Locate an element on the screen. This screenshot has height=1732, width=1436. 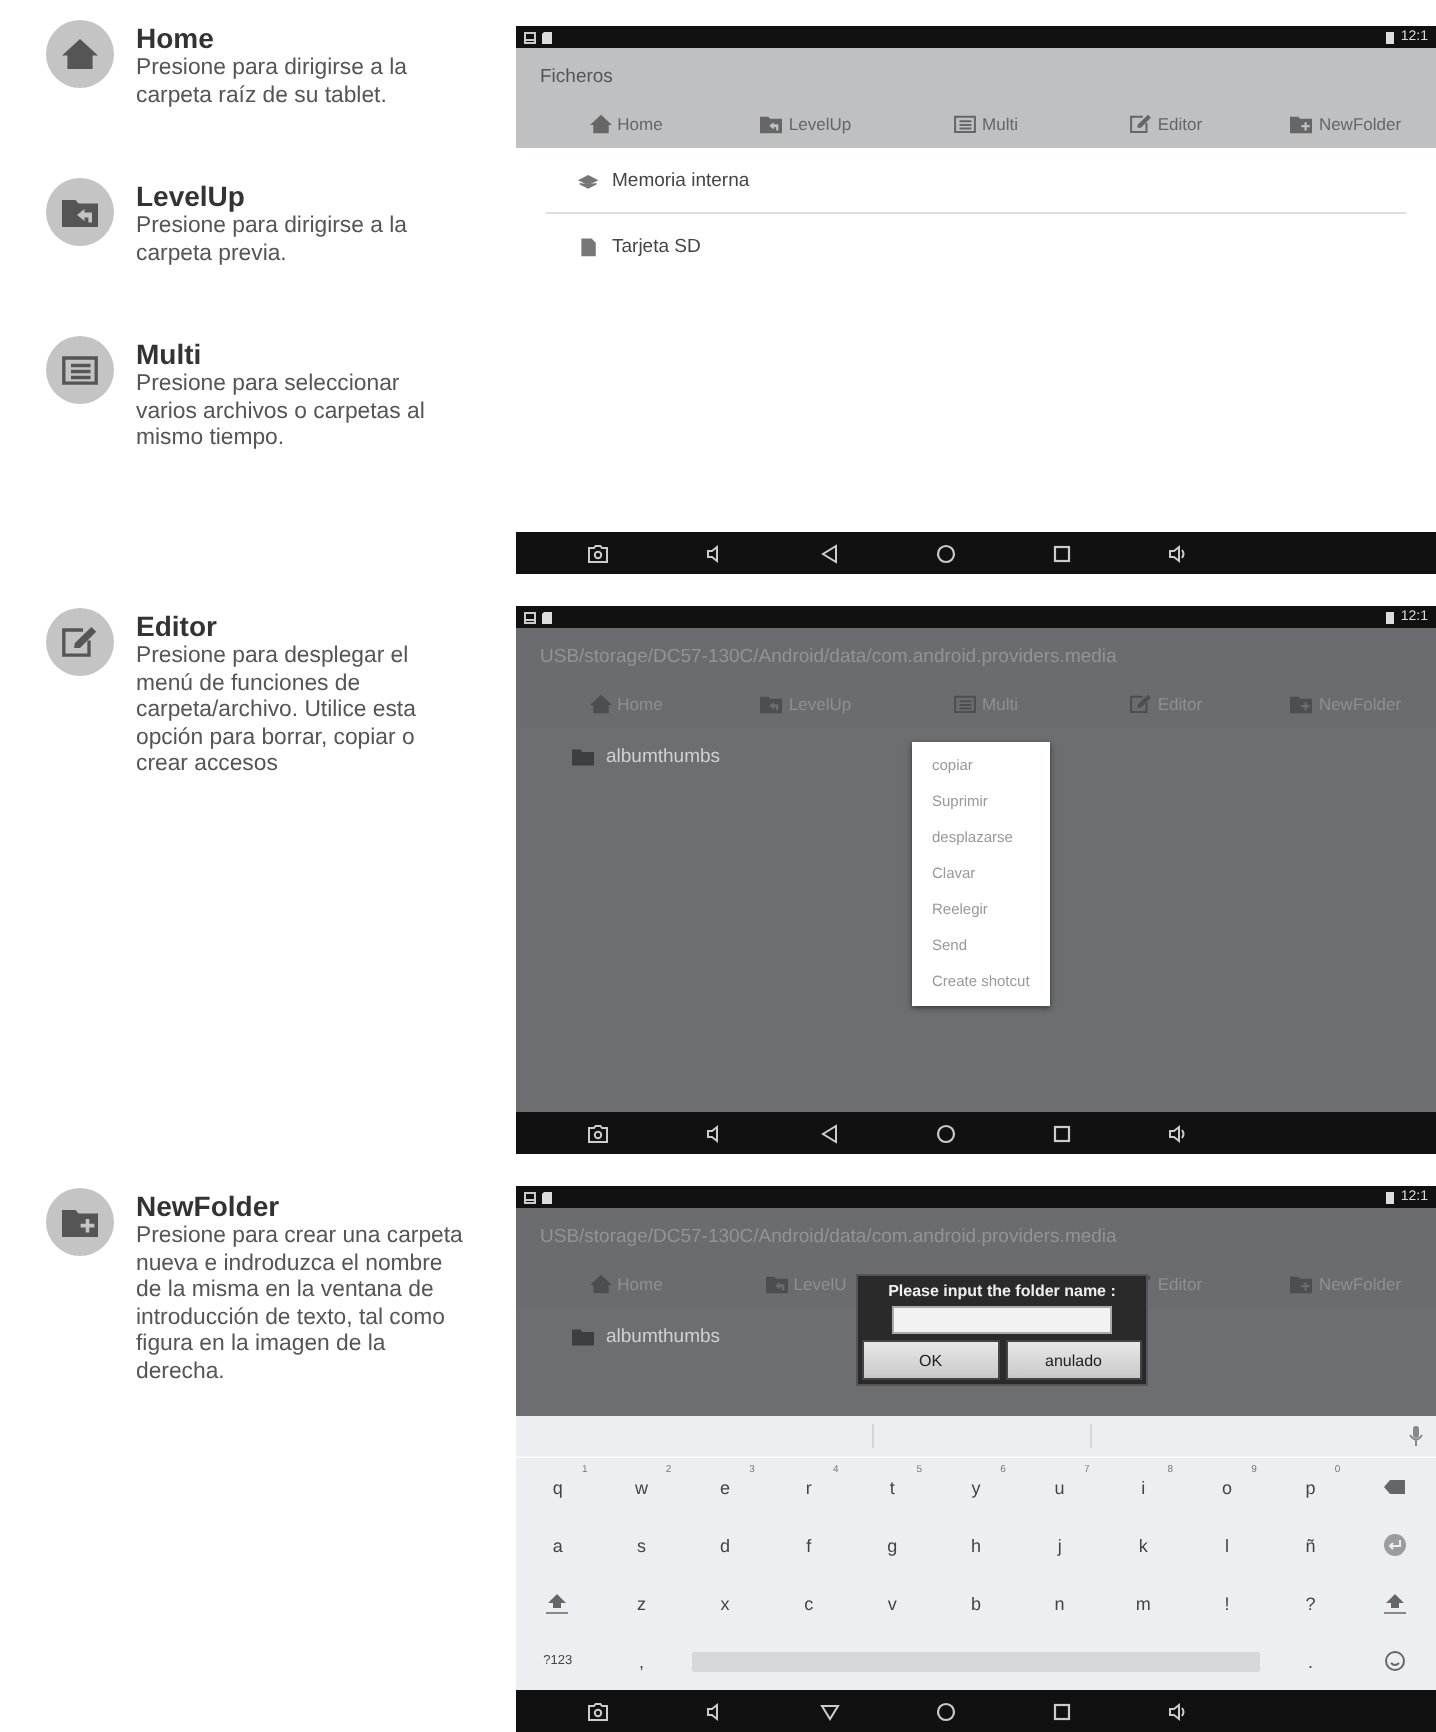
dialog-title: Please input the folder name : is located at coordinates (1002, 1291).